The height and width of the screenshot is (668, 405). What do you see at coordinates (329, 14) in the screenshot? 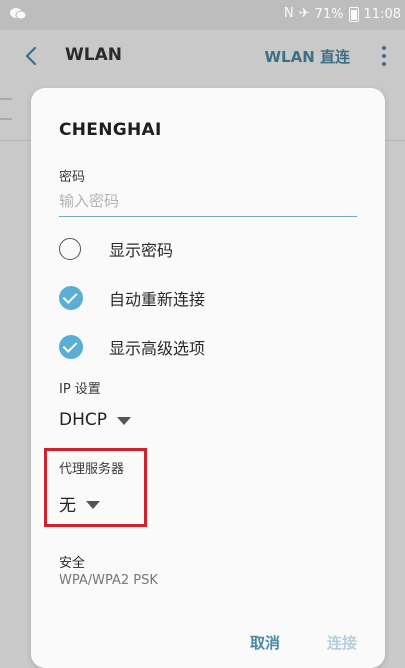
I see `battery-percent: 71%` at bounding box center [329, 14].